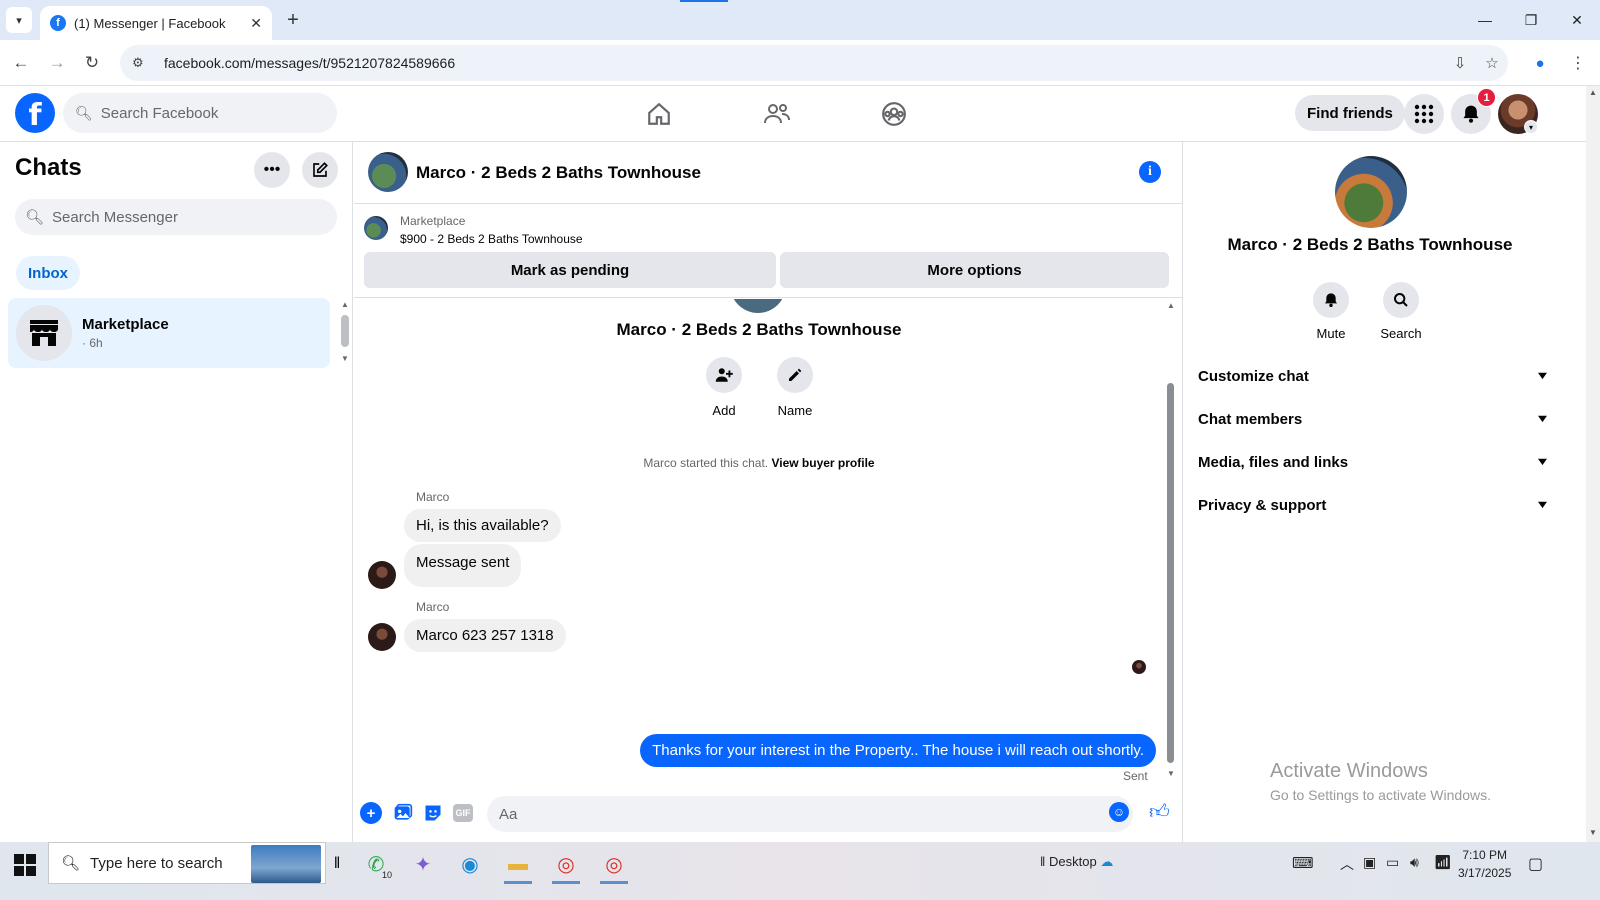 This screenshot has height=900, width=1600. What do you see at coordinates (1392, 862) in the screenshot?
I see `battery-icon: ▭` at bounding box center [1392, 862].